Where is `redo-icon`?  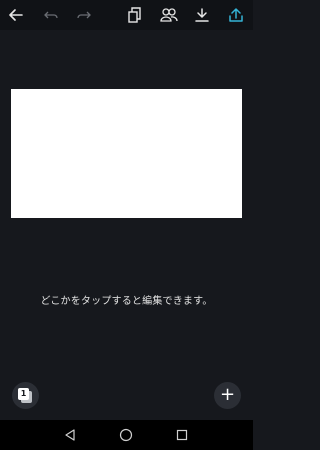
redo-icon is located at coordinates (84, 15).